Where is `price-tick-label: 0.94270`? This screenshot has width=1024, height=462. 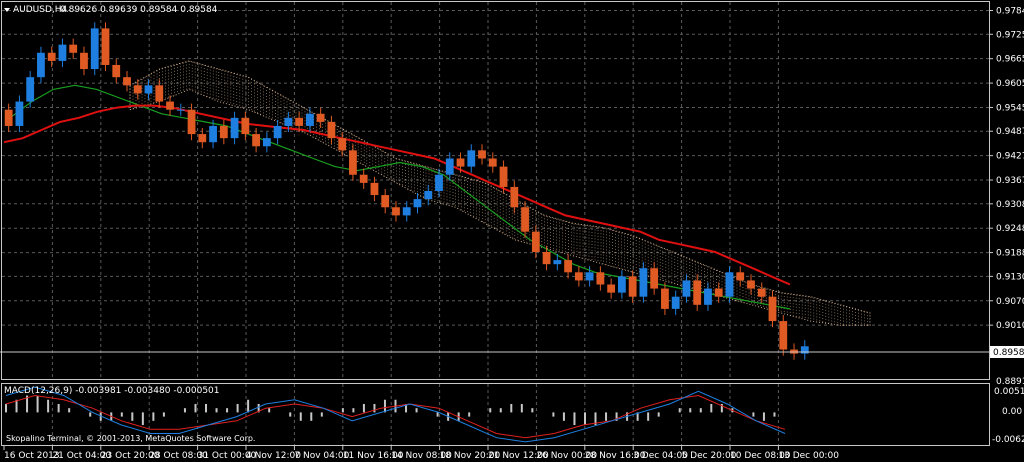
price-tick-label: 0.94270 is located at coordinates (1010, 157).